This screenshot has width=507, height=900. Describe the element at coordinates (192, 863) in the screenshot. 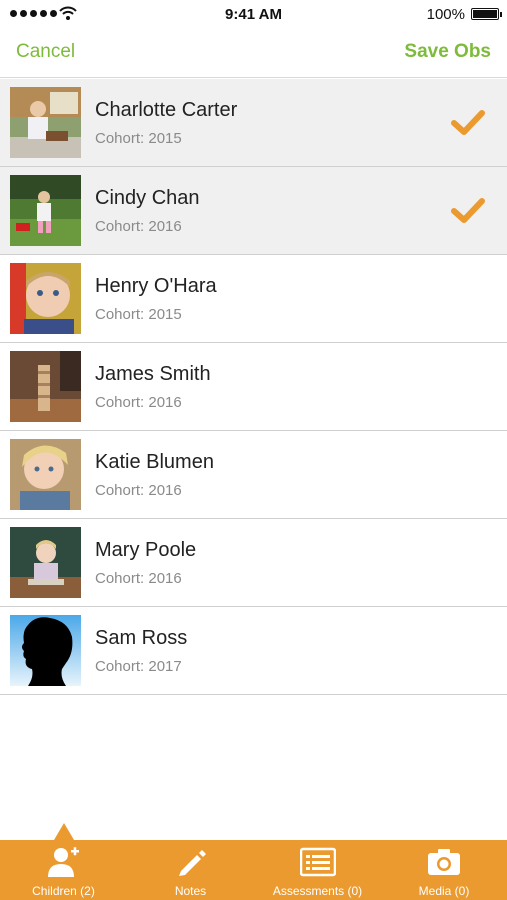

I see `pencil-icon` at that location.